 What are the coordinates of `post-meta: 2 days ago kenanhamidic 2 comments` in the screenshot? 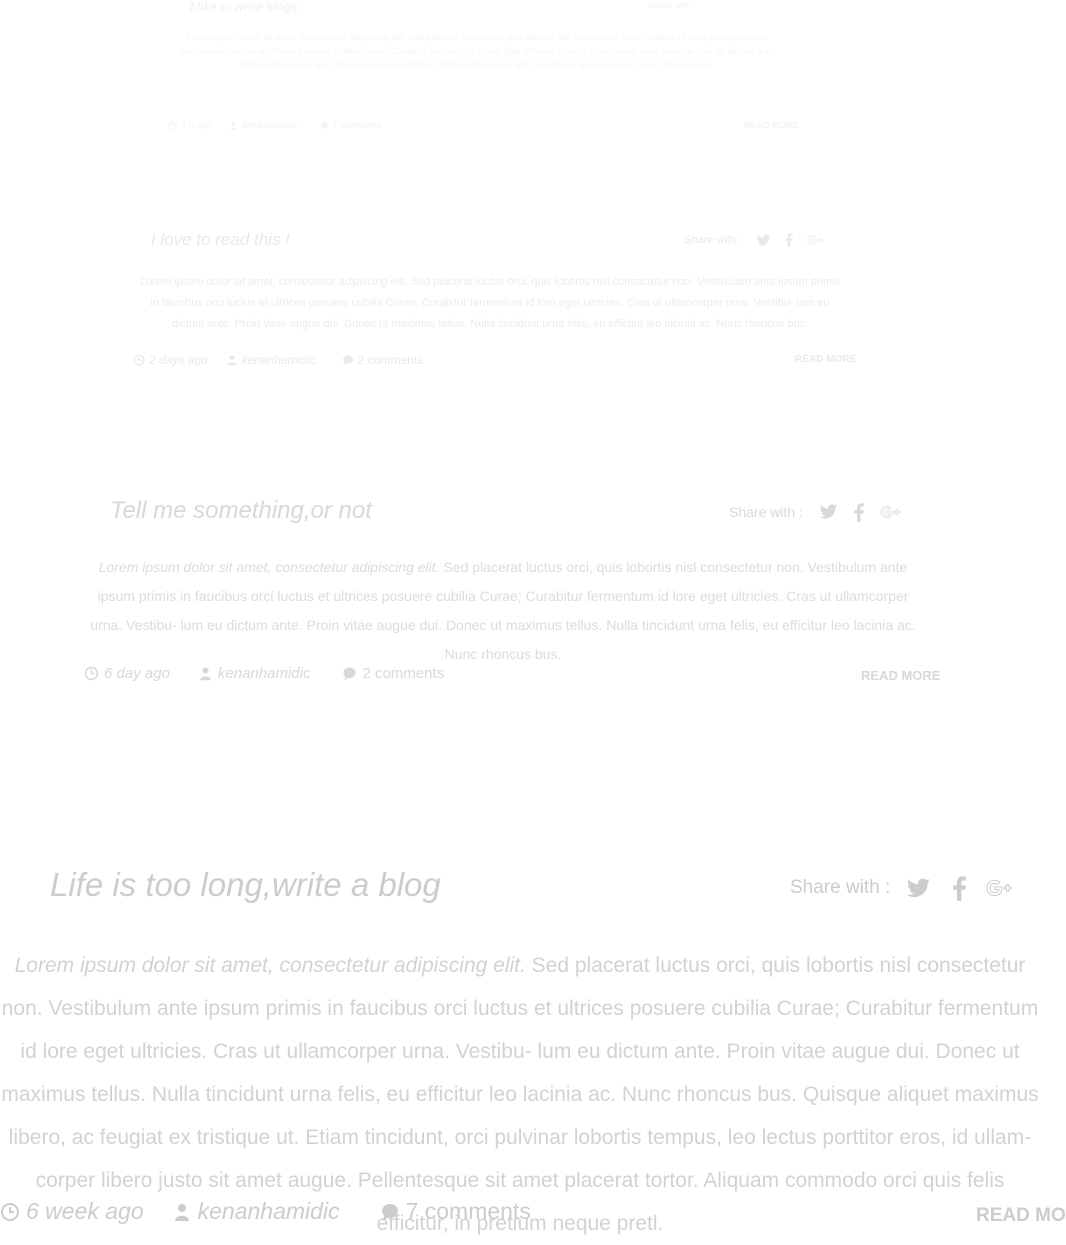 It's located at (278, 360).